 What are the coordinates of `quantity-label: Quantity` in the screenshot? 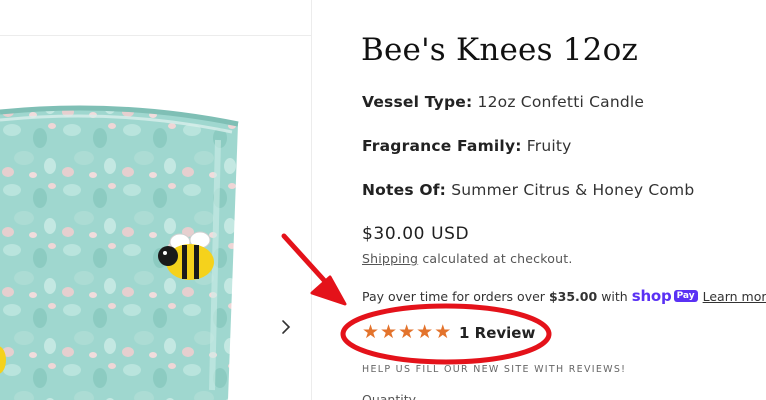 It's located at (389, 396).